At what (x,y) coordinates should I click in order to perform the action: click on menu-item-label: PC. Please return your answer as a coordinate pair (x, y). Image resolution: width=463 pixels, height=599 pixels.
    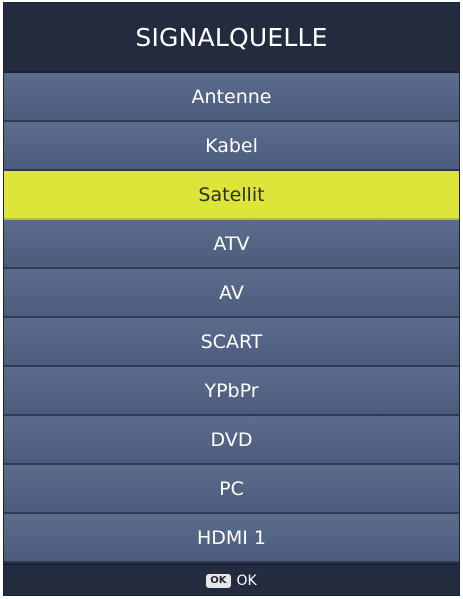
    Looking at the image, I should click on (231, 488).